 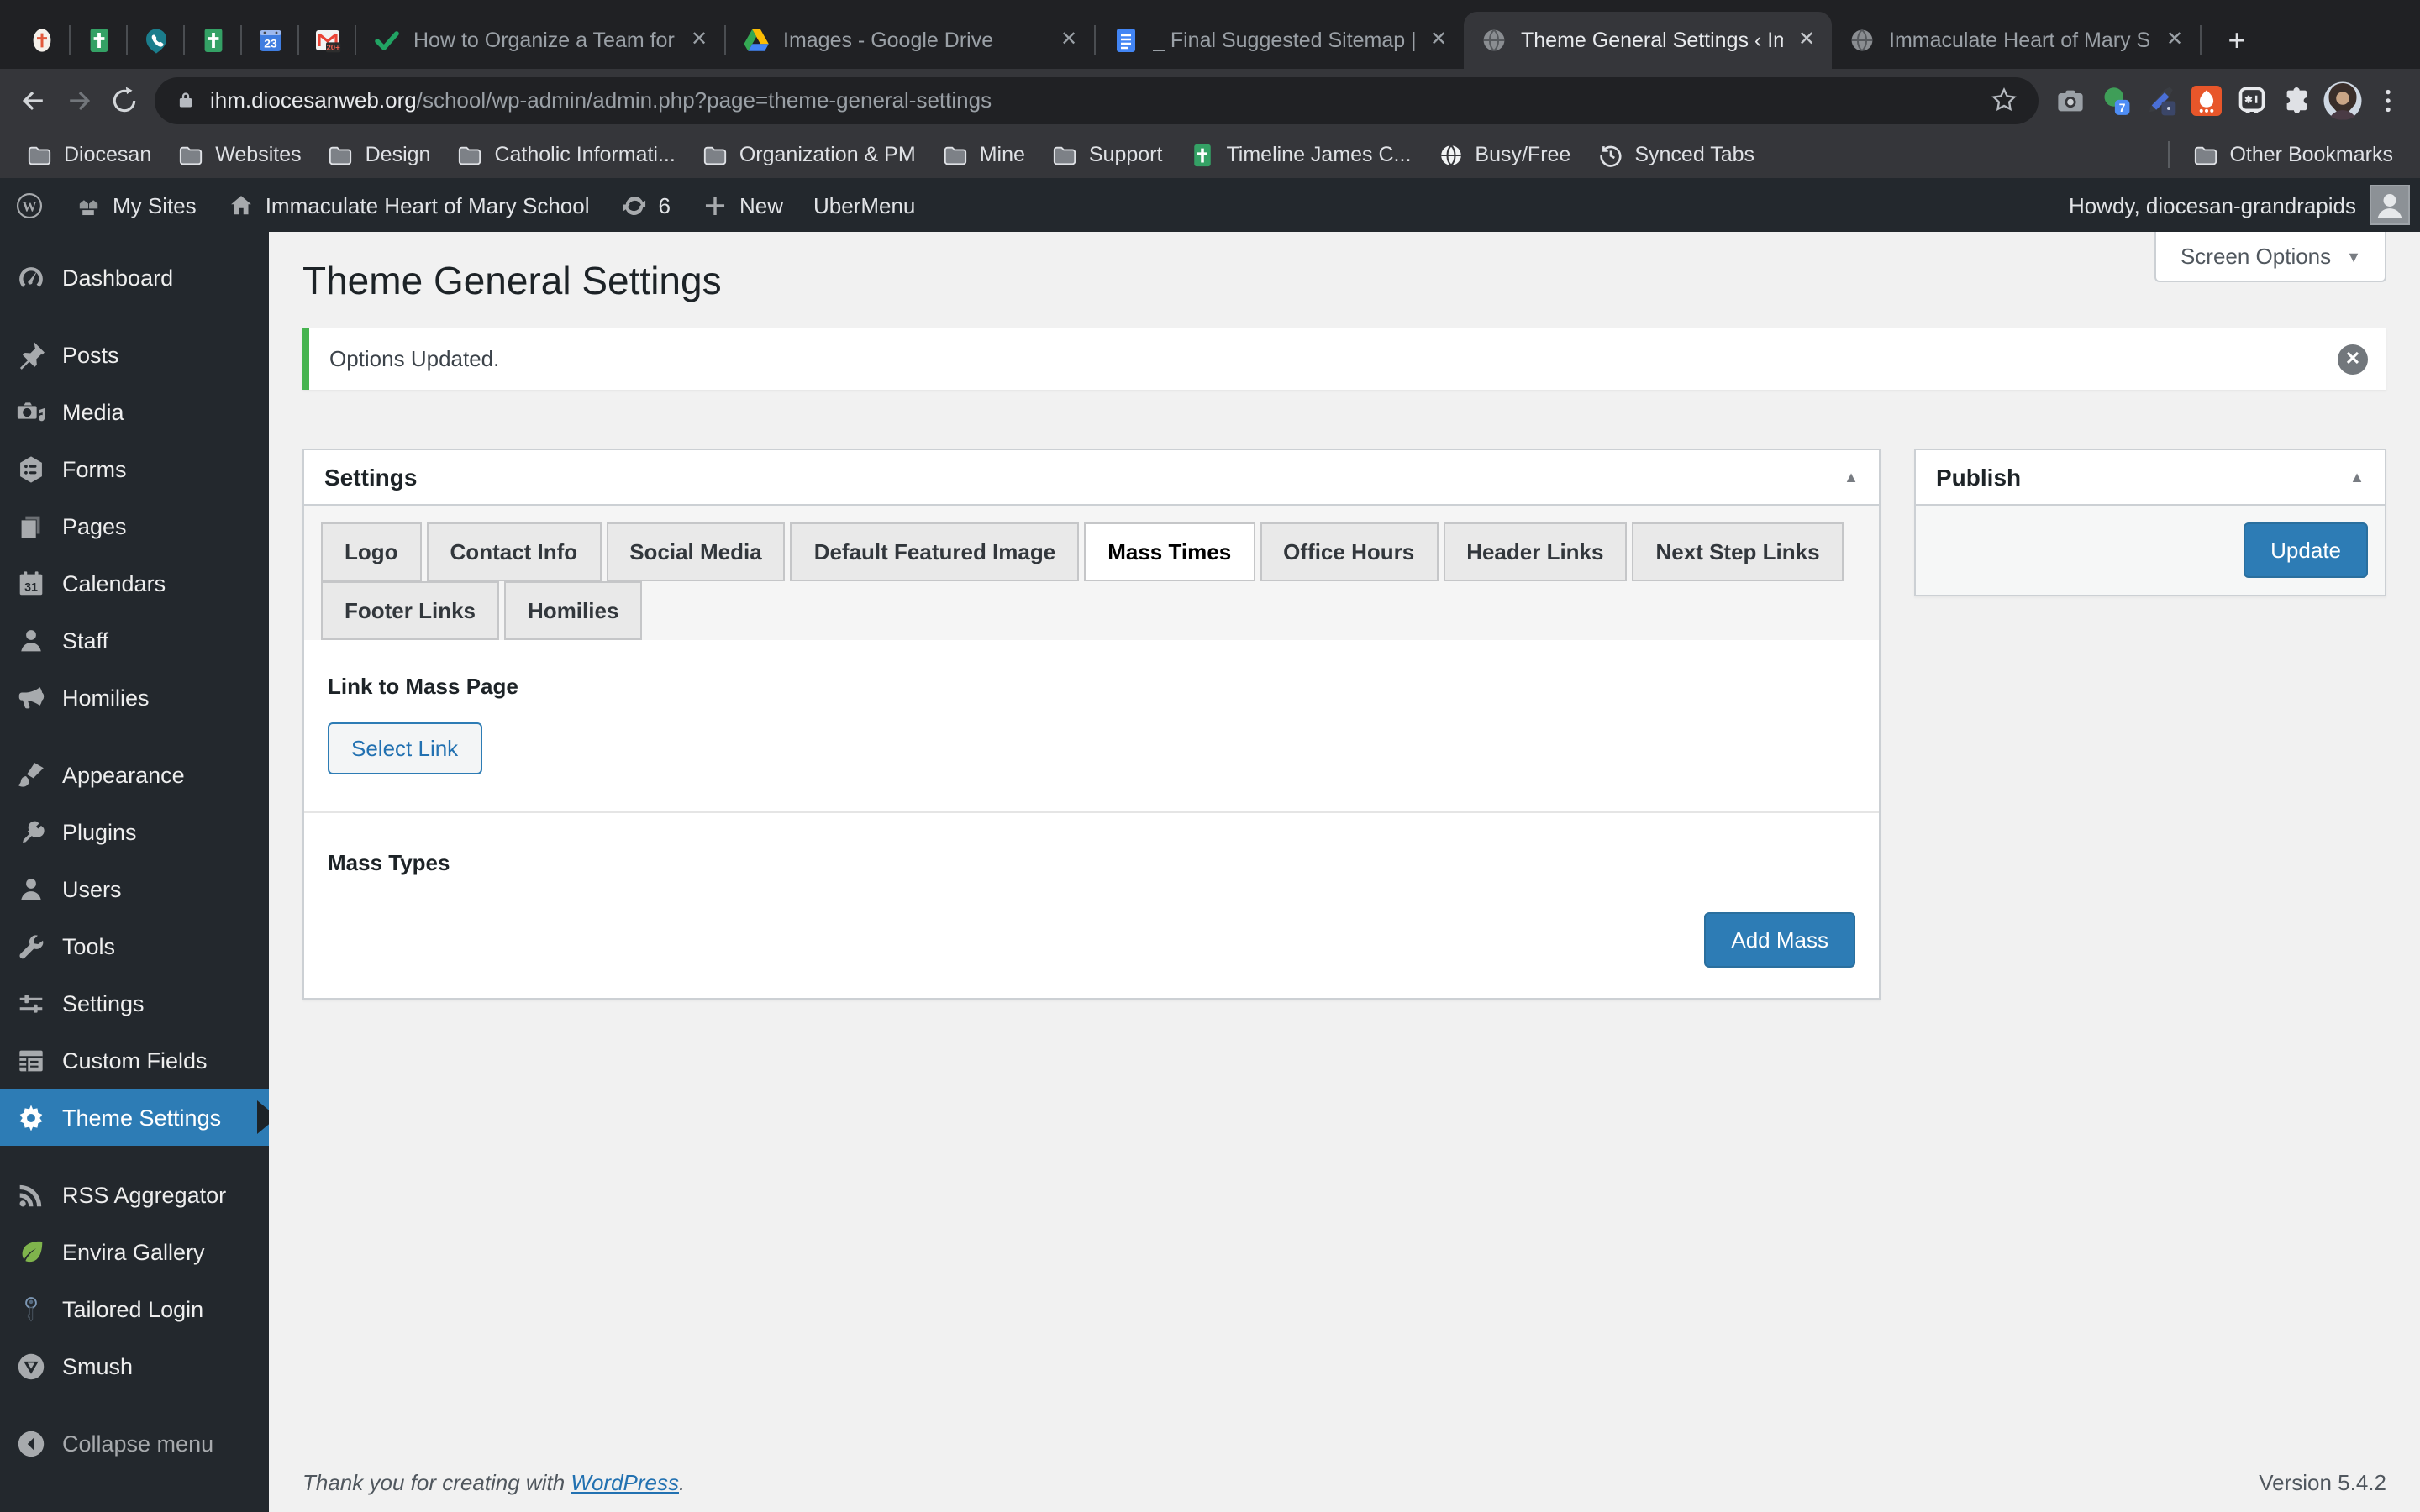 What do you see at coordinates (134, 945) in the screenshot?
I see `sidebar-item-tools: Tools` at bounding box center [134, 945].